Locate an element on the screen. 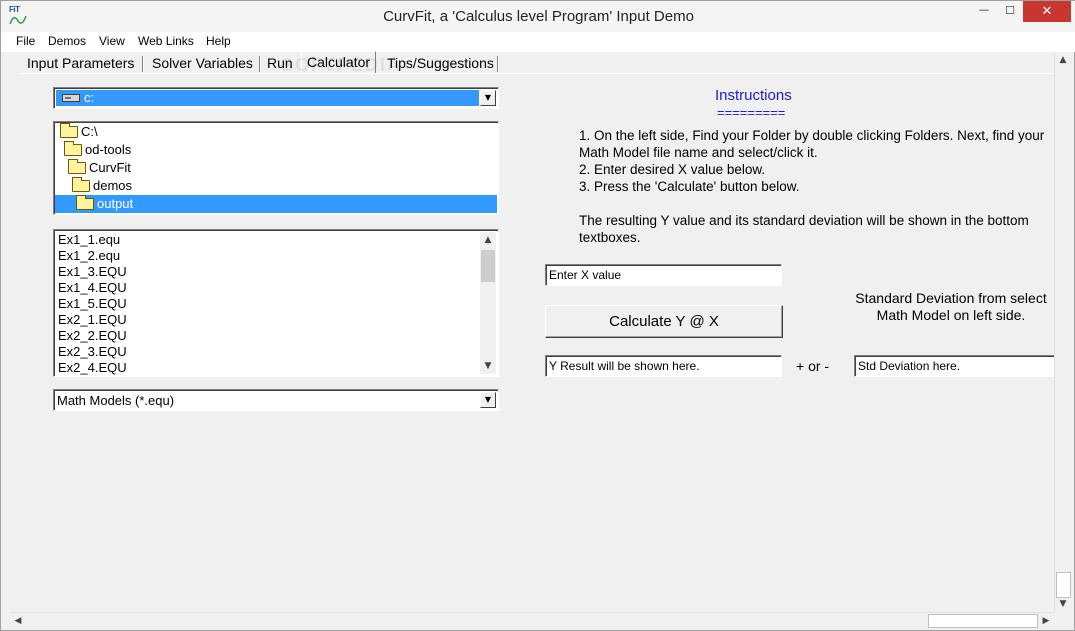 This screenshot has height=631, width=1075. drive-icon is located at coordinates (71, 98).